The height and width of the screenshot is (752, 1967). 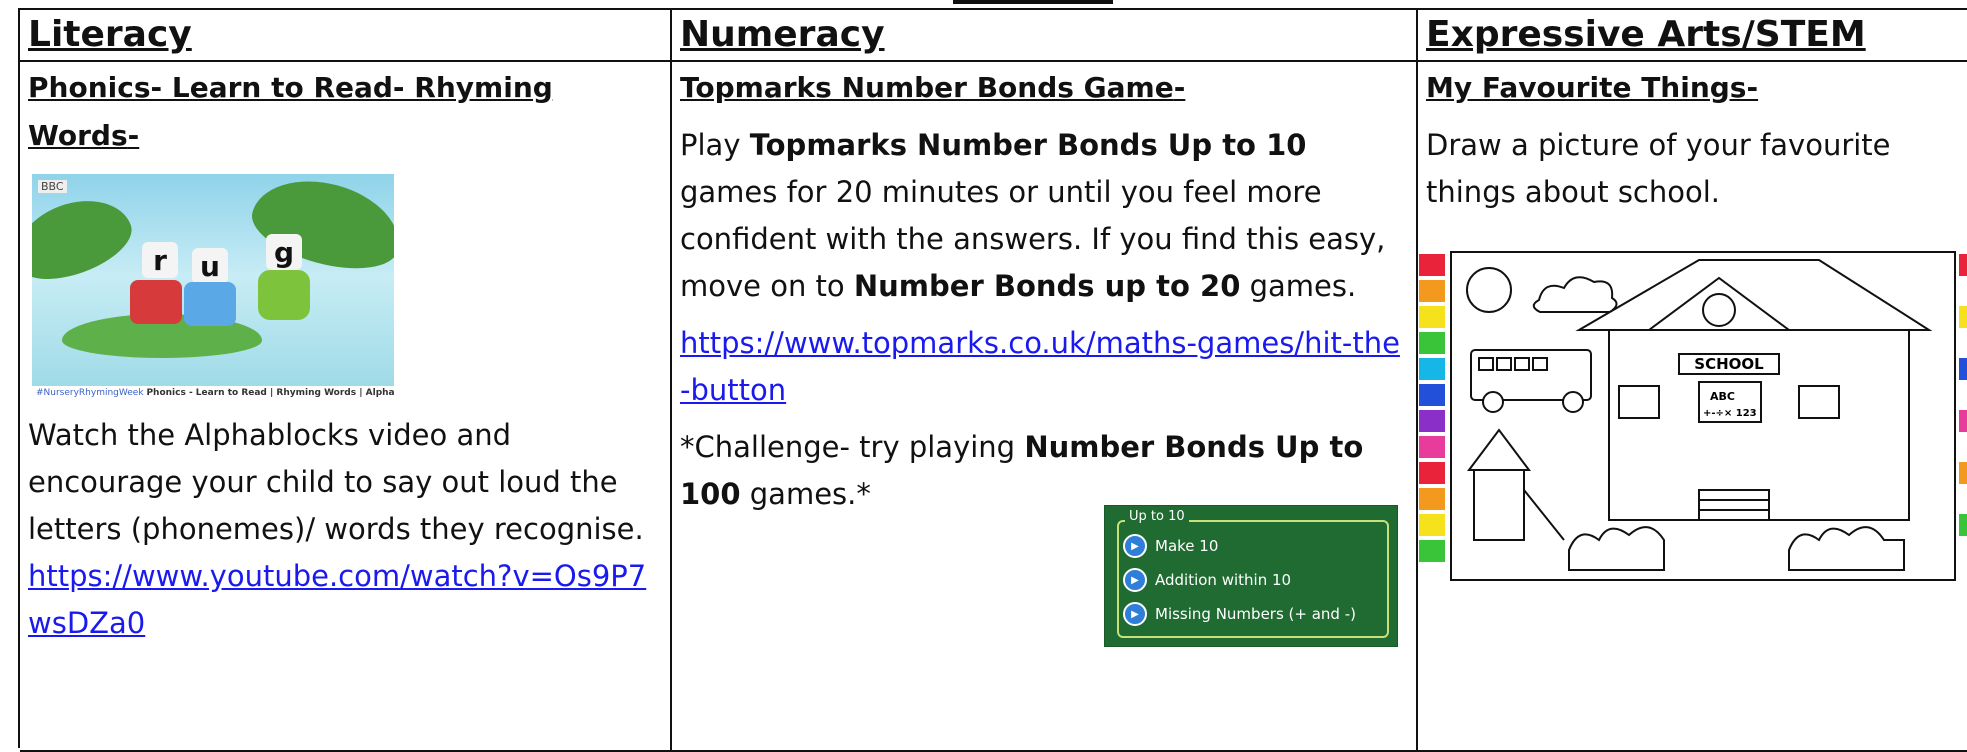 I want to click on clock-icon, so click(x=1719, y=310).